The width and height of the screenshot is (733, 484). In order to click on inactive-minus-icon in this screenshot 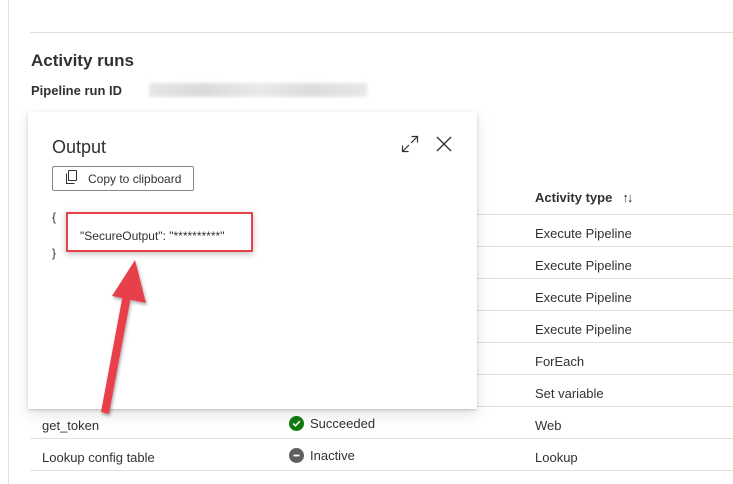, I will do `click(296, 455)`.